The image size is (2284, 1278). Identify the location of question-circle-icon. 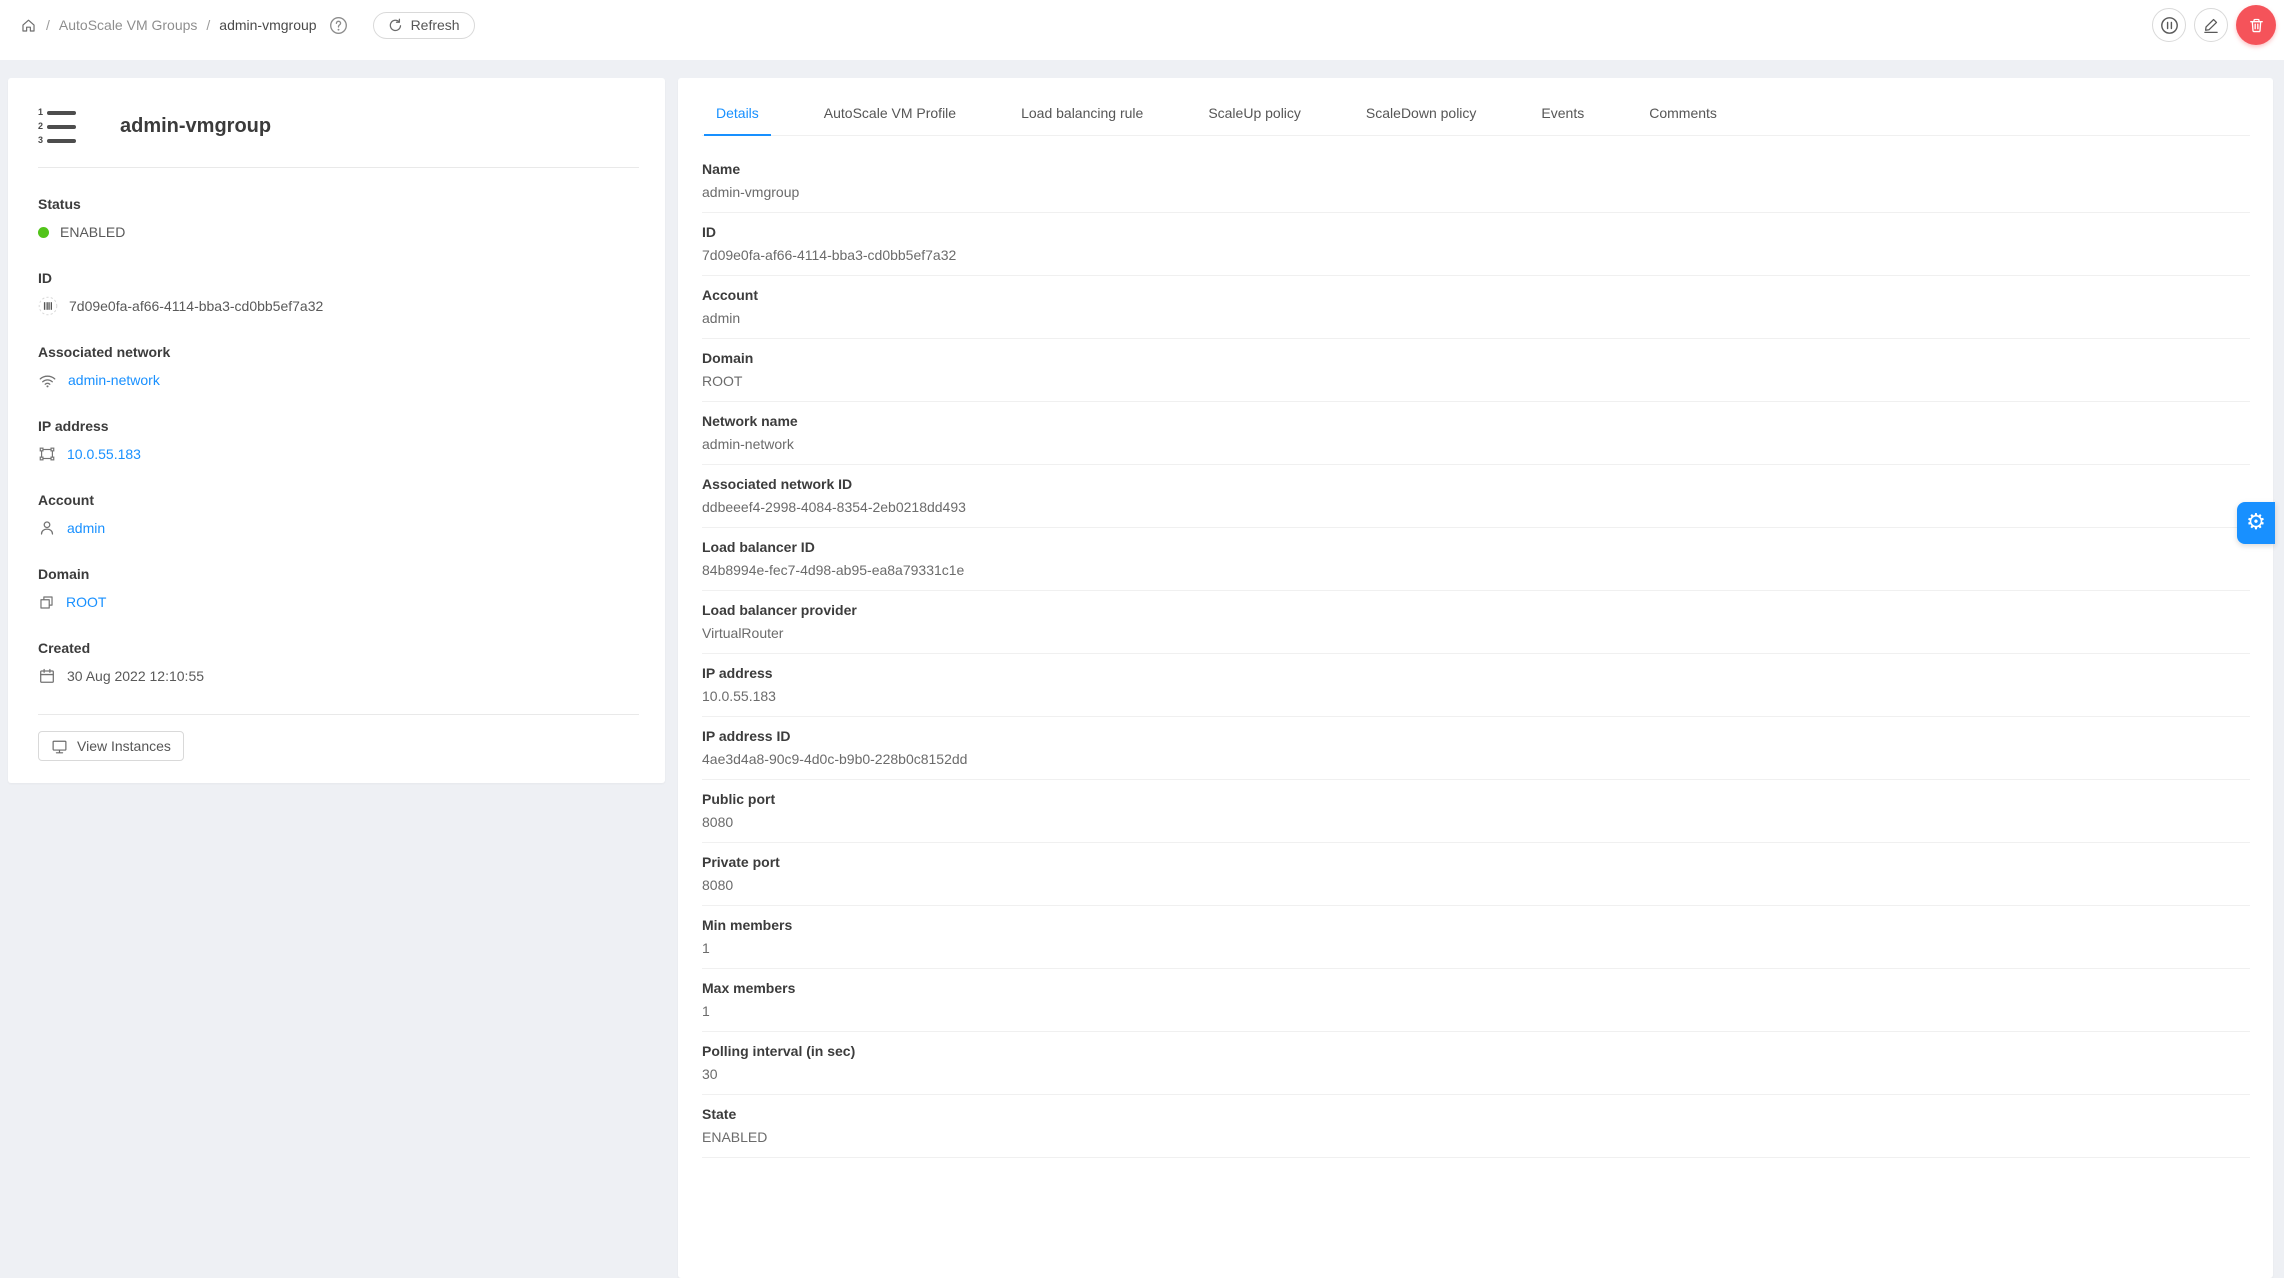
(338, 25).